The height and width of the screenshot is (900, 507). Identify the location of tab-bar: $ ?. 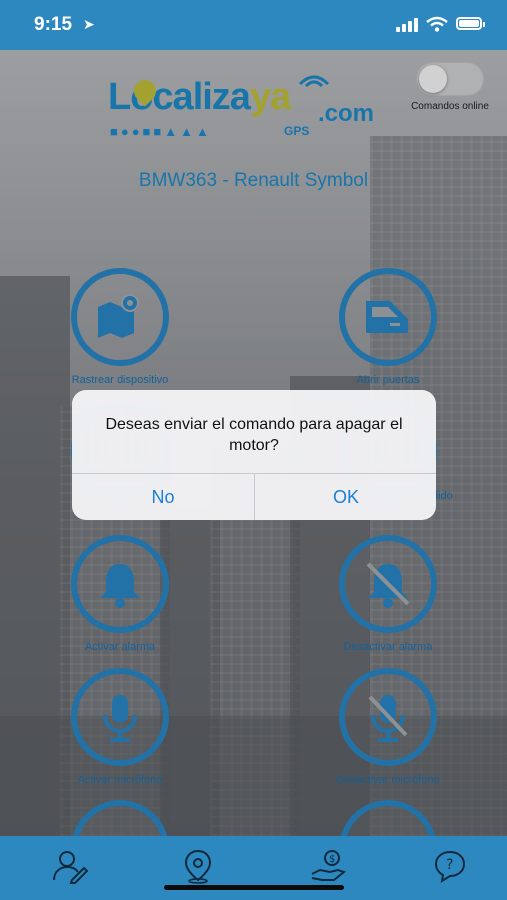
(253, 868).